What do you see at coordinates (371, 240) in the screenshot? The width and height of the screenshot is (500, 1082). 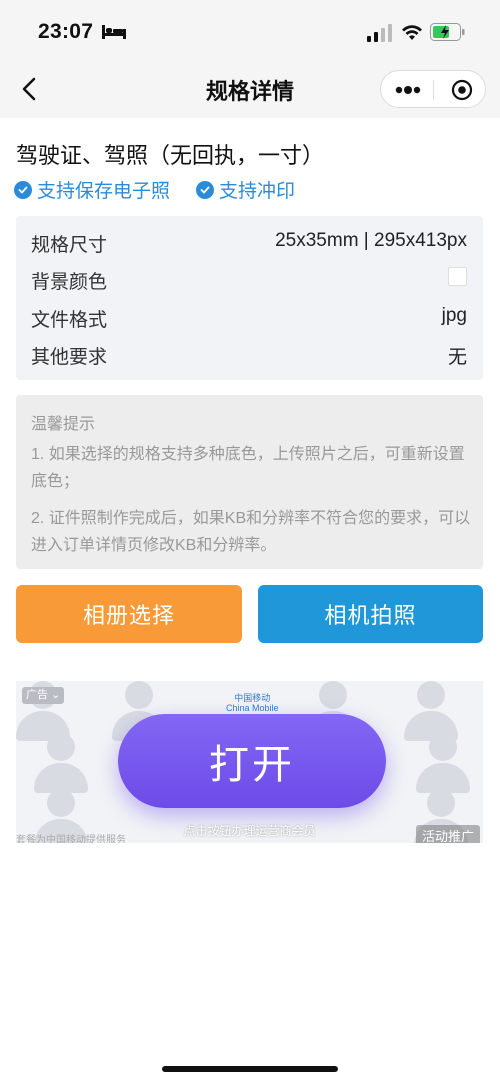 I see `spec-value: 25x35mm | 295x413px` at bounding box center [371, 240].